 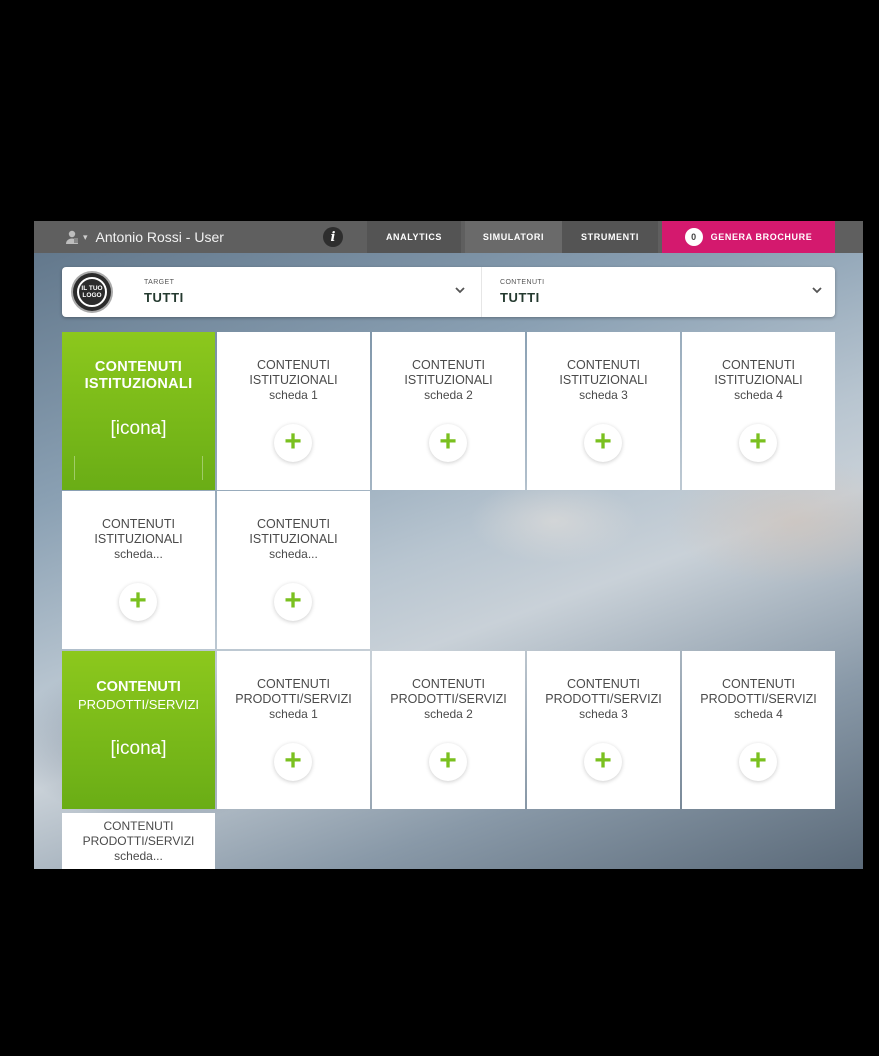 I want to click on user-name: Antonio Rossi - User, so click(x=159, y=237).